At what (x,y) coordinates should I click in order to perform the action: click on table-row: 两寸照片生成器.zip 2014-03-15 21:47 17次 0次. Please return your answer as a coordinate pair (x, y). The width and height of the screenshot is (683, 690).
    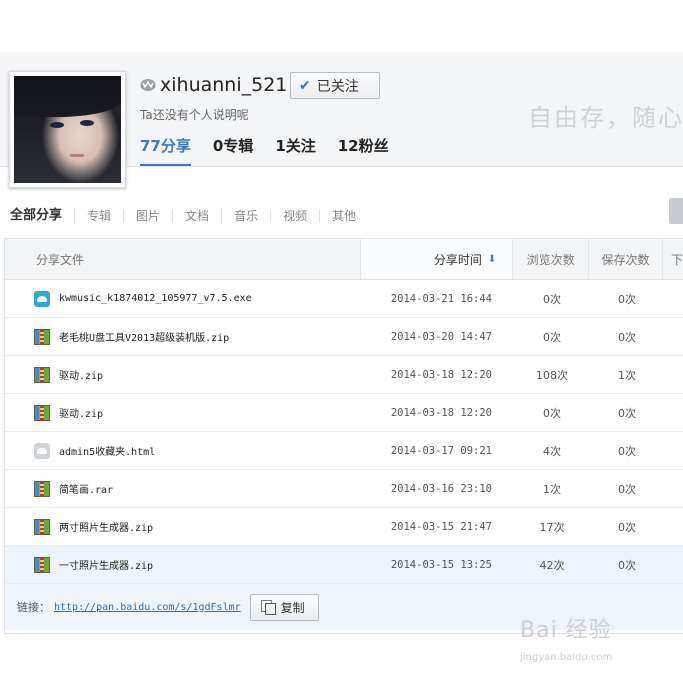
    Looking at the image, I should click on (344, 527).